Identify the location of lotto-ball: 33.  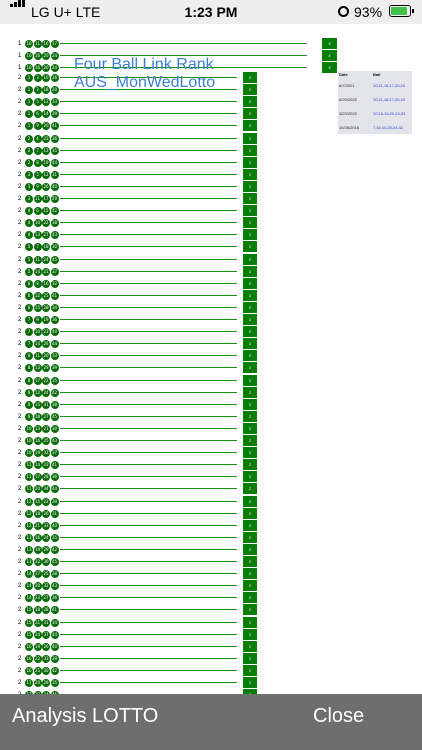
(54, 356).